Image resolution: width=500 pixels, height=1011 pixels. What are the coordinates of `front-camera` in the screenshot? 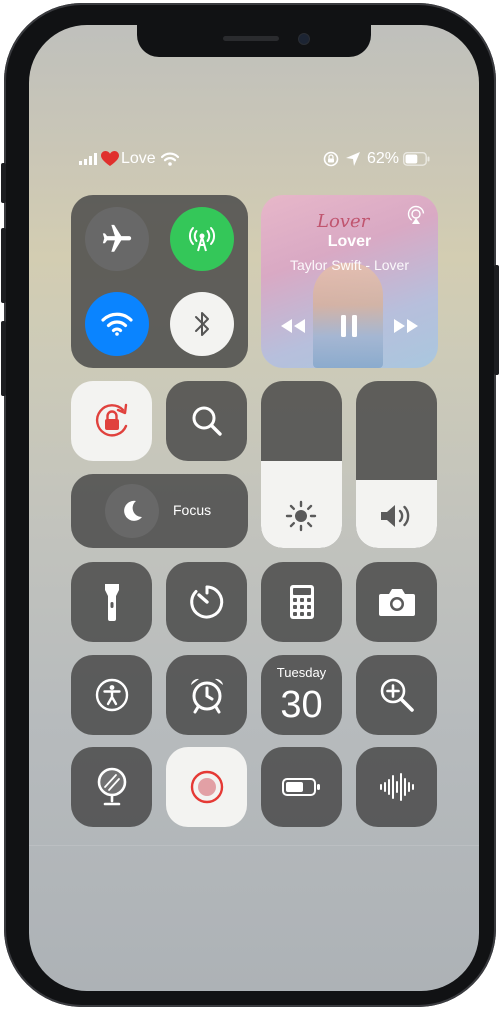 It's located at (304, 39).